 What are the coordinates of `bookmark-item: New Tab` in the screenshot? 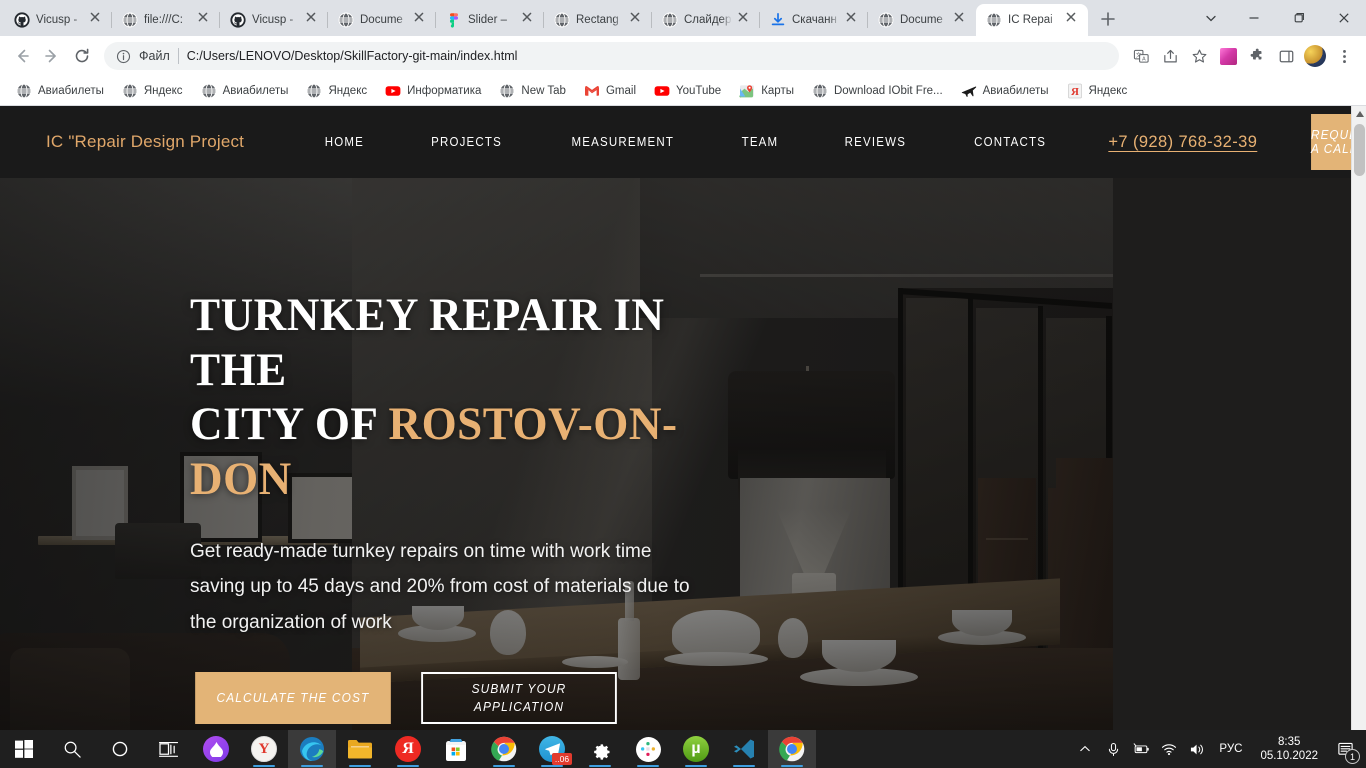 It's located at (532, 91).